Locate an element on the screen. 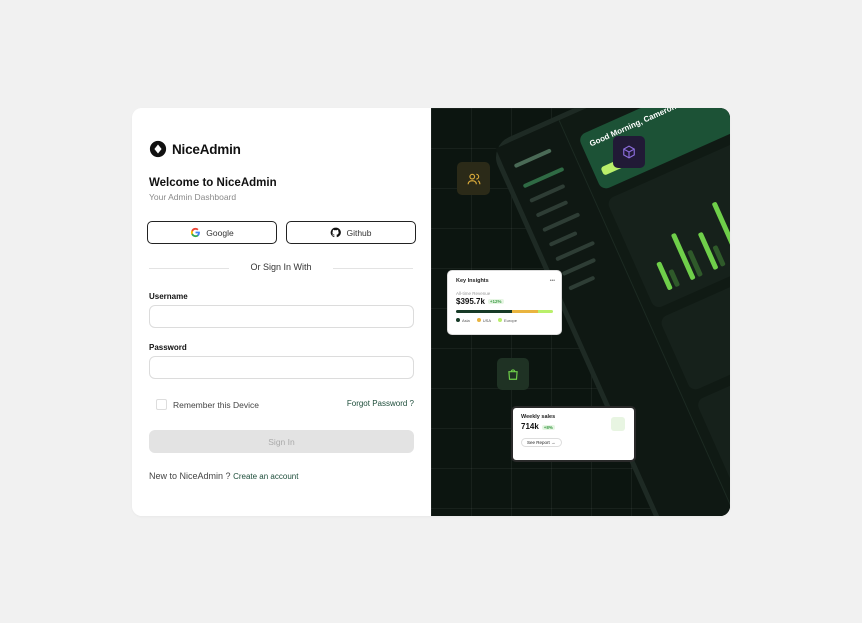 This screenshot has width=862, height=623. brand-name: NiceAdmin is located at coordinates (206, 149).